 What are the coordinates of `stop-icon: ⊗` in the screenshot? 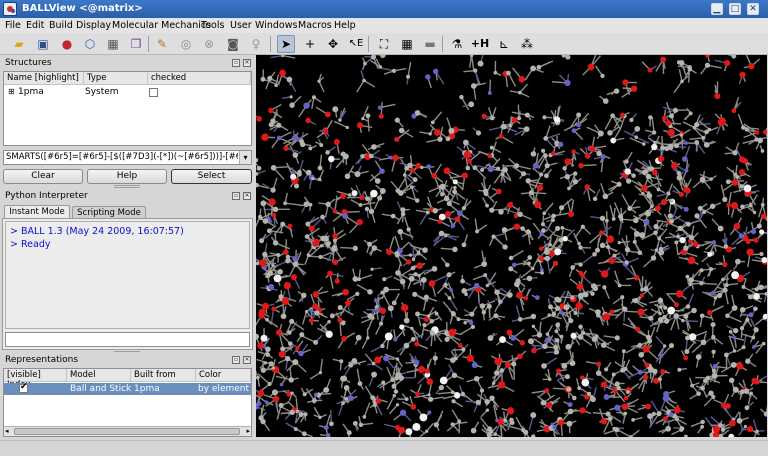 It's located at (209, 44).